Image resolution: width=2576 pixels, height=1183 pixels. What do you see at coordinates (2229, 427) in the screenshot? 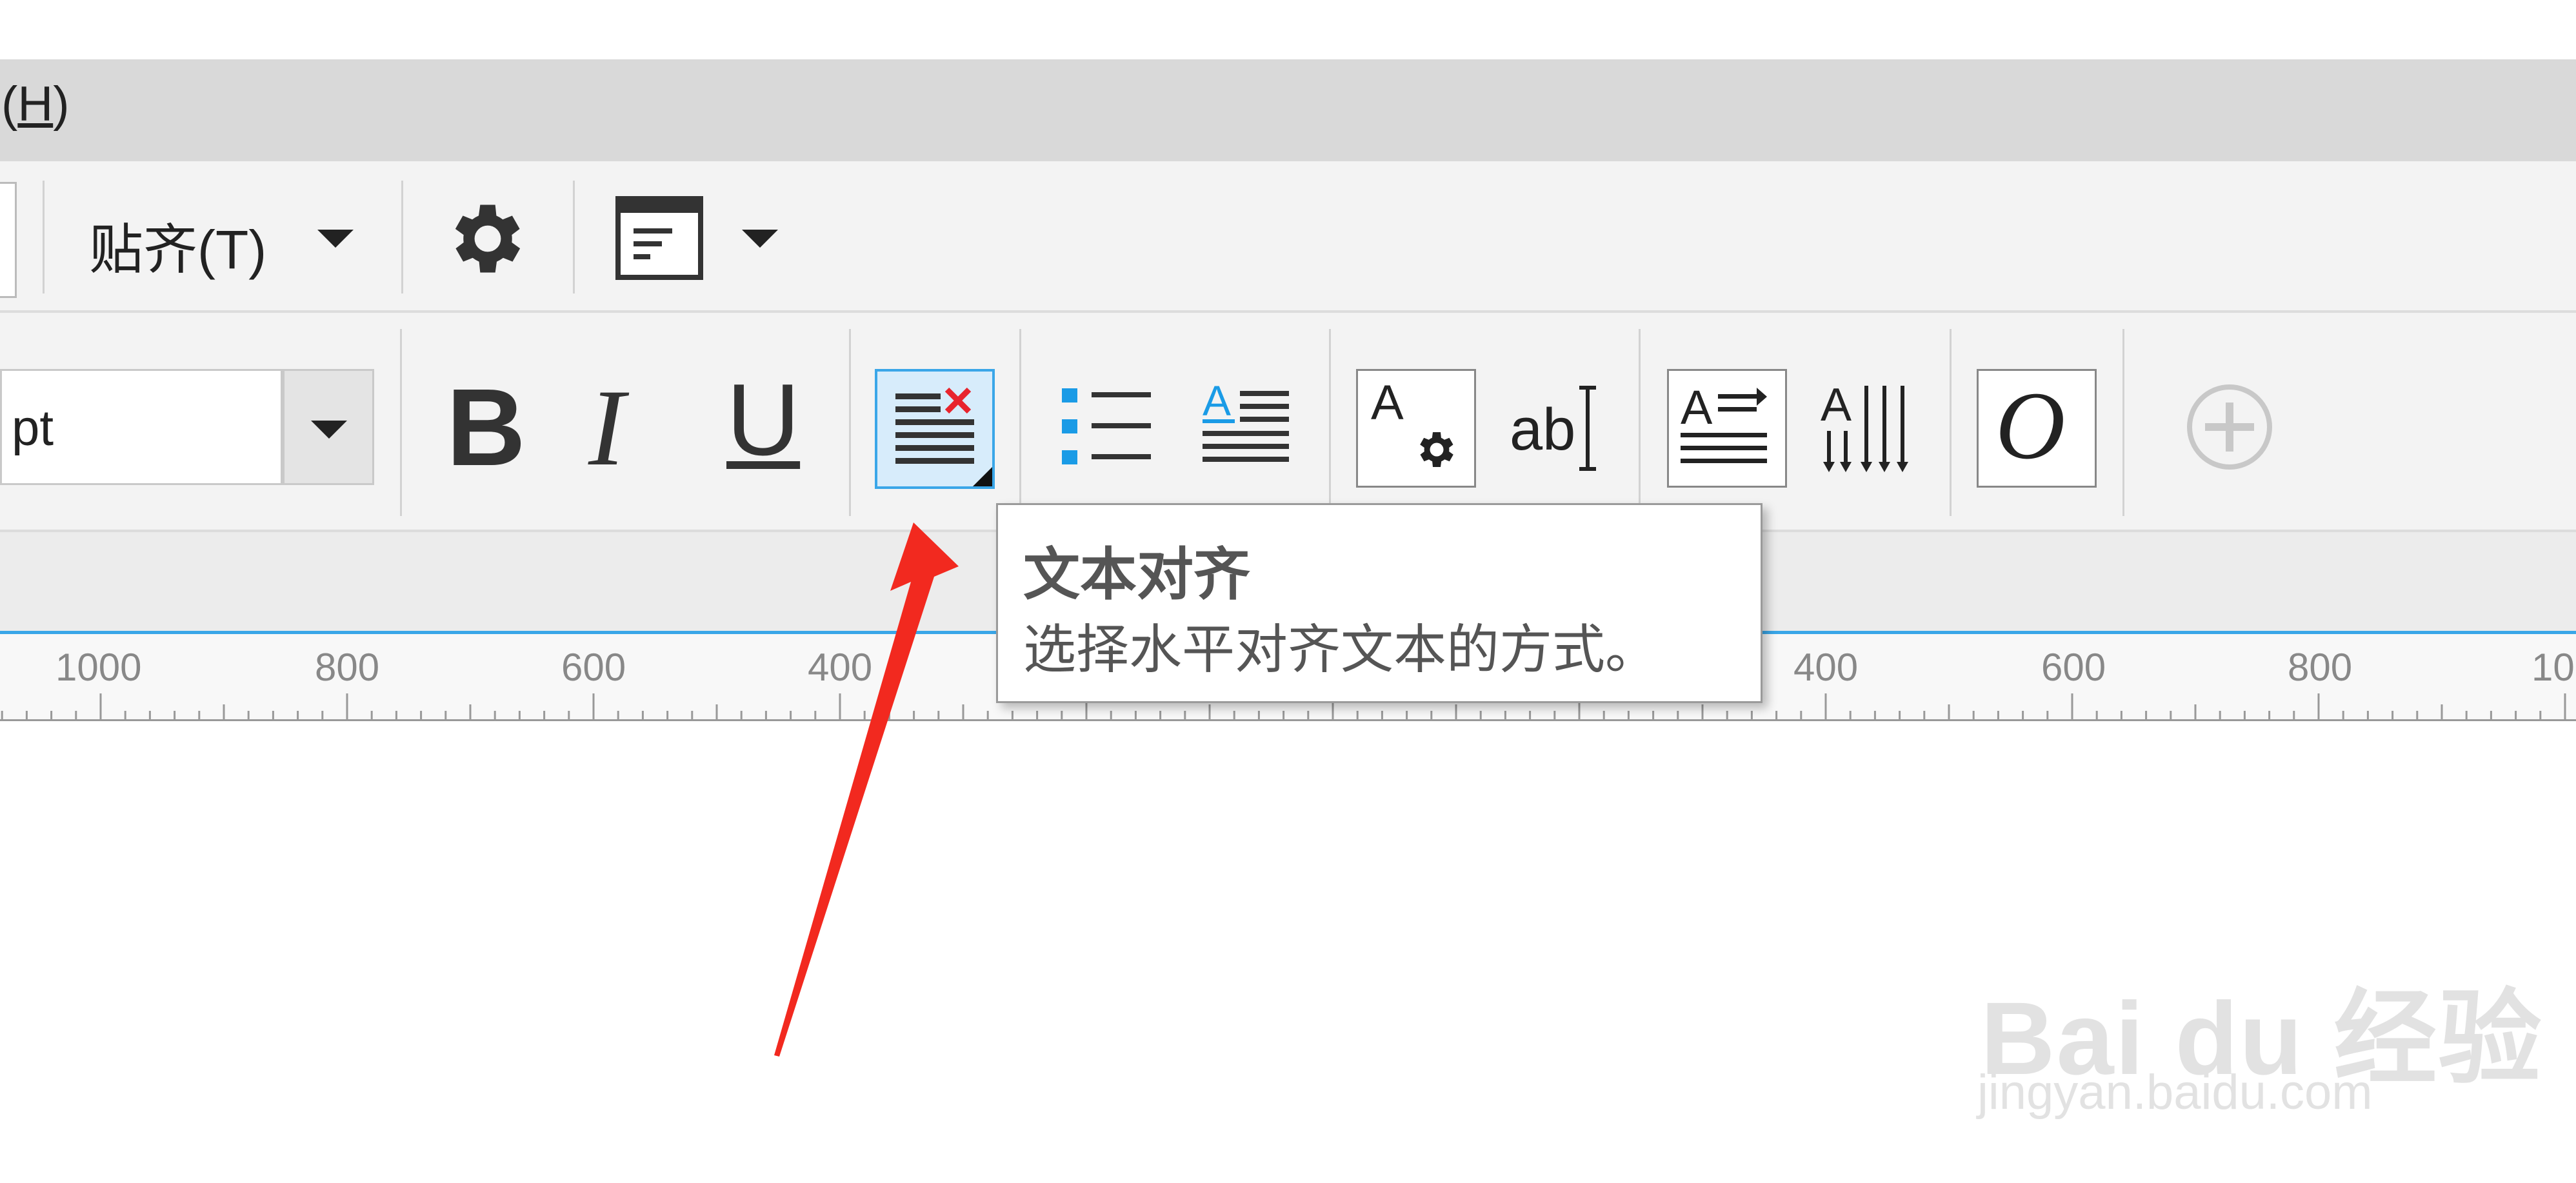
I see `add-property-icon` at bounding box center [2229, 427].